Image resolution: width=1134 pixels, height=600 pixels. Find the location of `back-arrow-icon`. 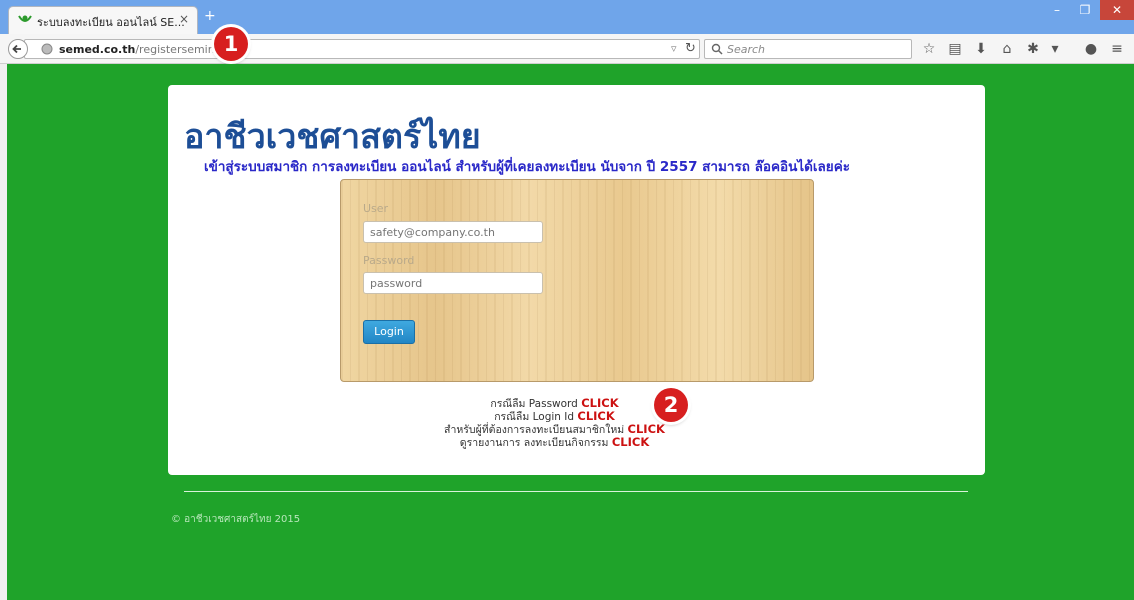

back-arrow-icon is located at coordinates (16, 49).